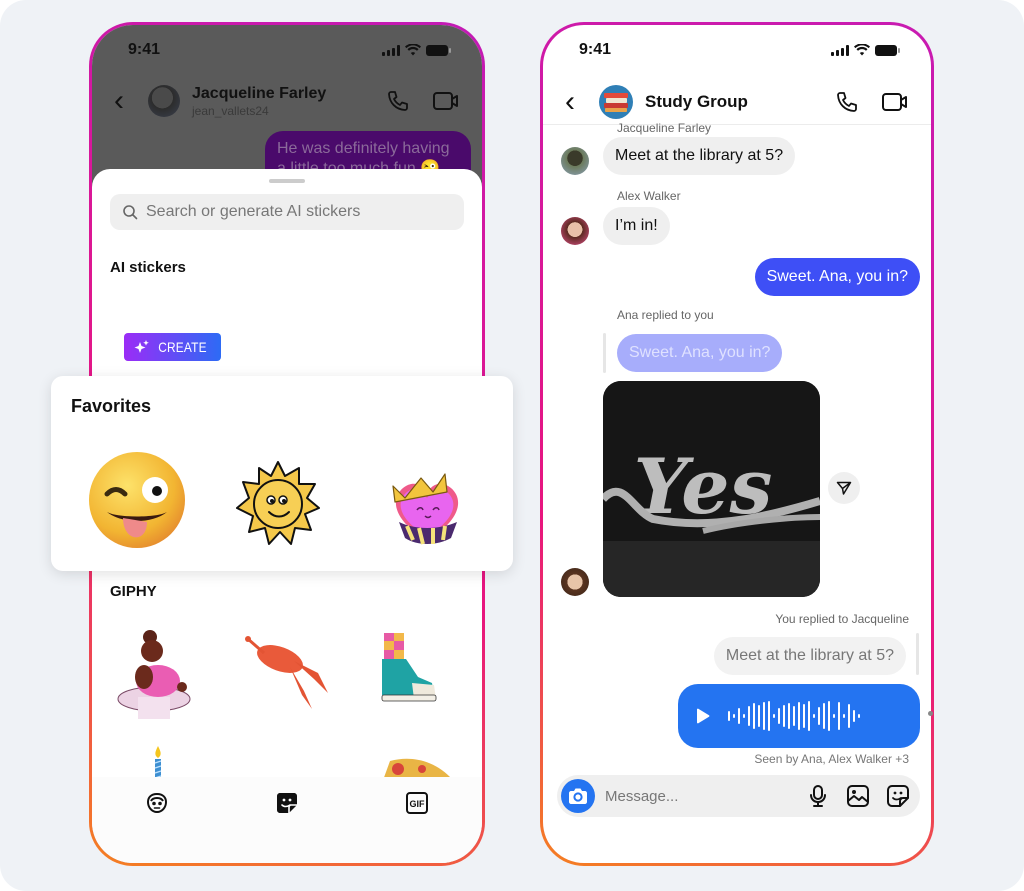 The width and height of the screenshot is (1024, 891). Describe the element at coordinates (411, 676) in the screenshot. I see `sneaker-sticker` at that location.